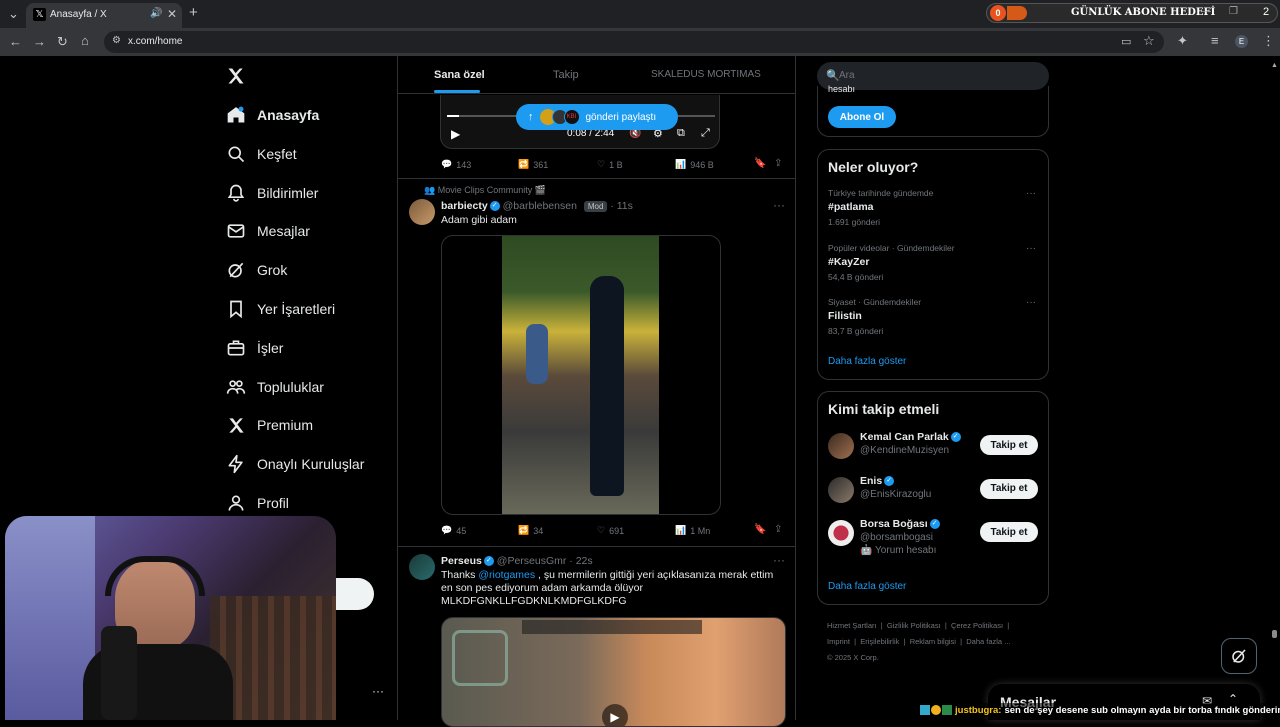  What do you see at coordinates (917, 487) in the screenshot?
I see `suggested-account: Enis ✓ @EnisKirazoglu` at bounding box center [917, 487].